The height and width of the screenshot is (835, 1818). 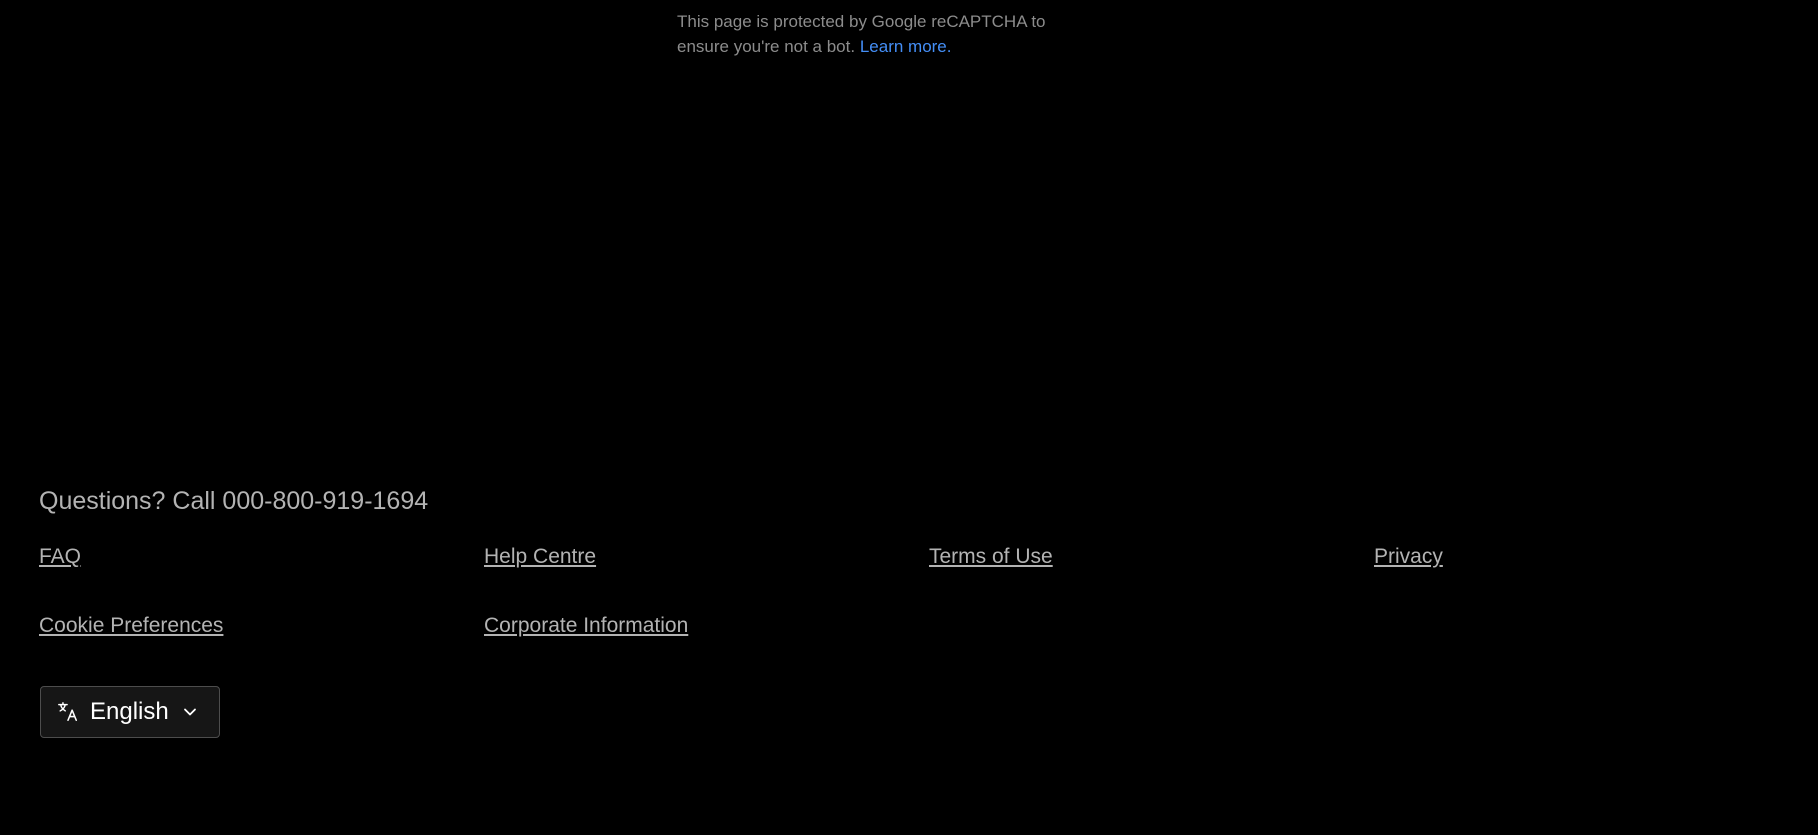 What do you see at coordinates (586, 625) in the screenshot?
I see `corporate-information-link: Corporate Information` at bounding box center [586, 625].